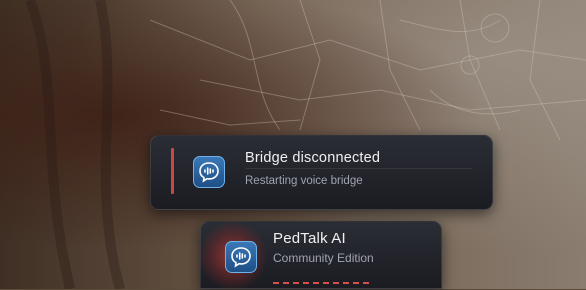 This screenshot has width=586, height=290. Describe the element at coordinates (304, 181) in the screenshot. I see `notification-subtitle: Restarting voice bridge` at that location.